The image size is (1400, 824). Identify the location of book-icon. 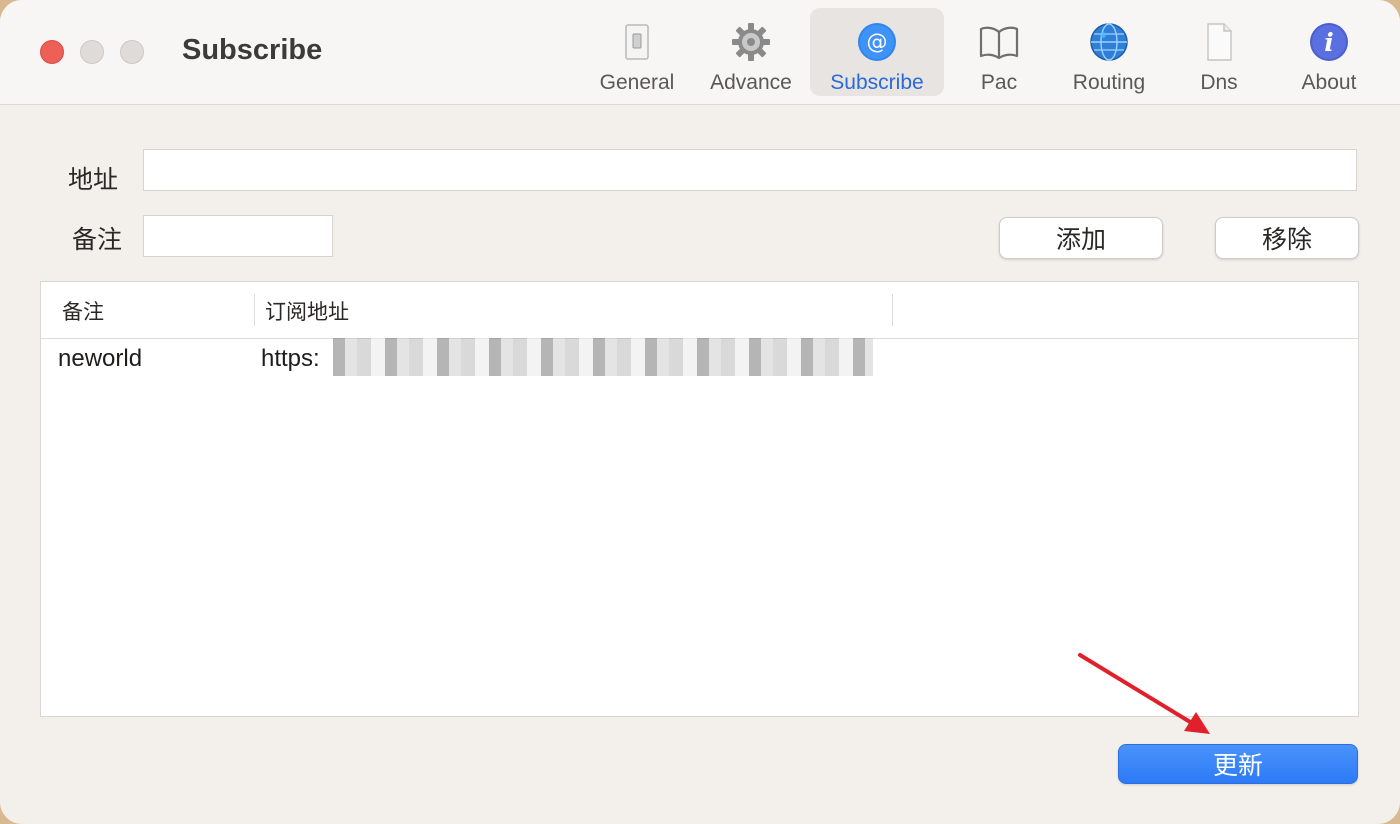
(999, 43).